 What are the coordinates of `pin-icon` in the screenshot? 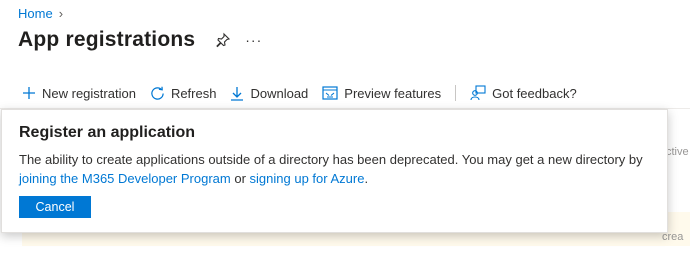 It's located at (223, 40).